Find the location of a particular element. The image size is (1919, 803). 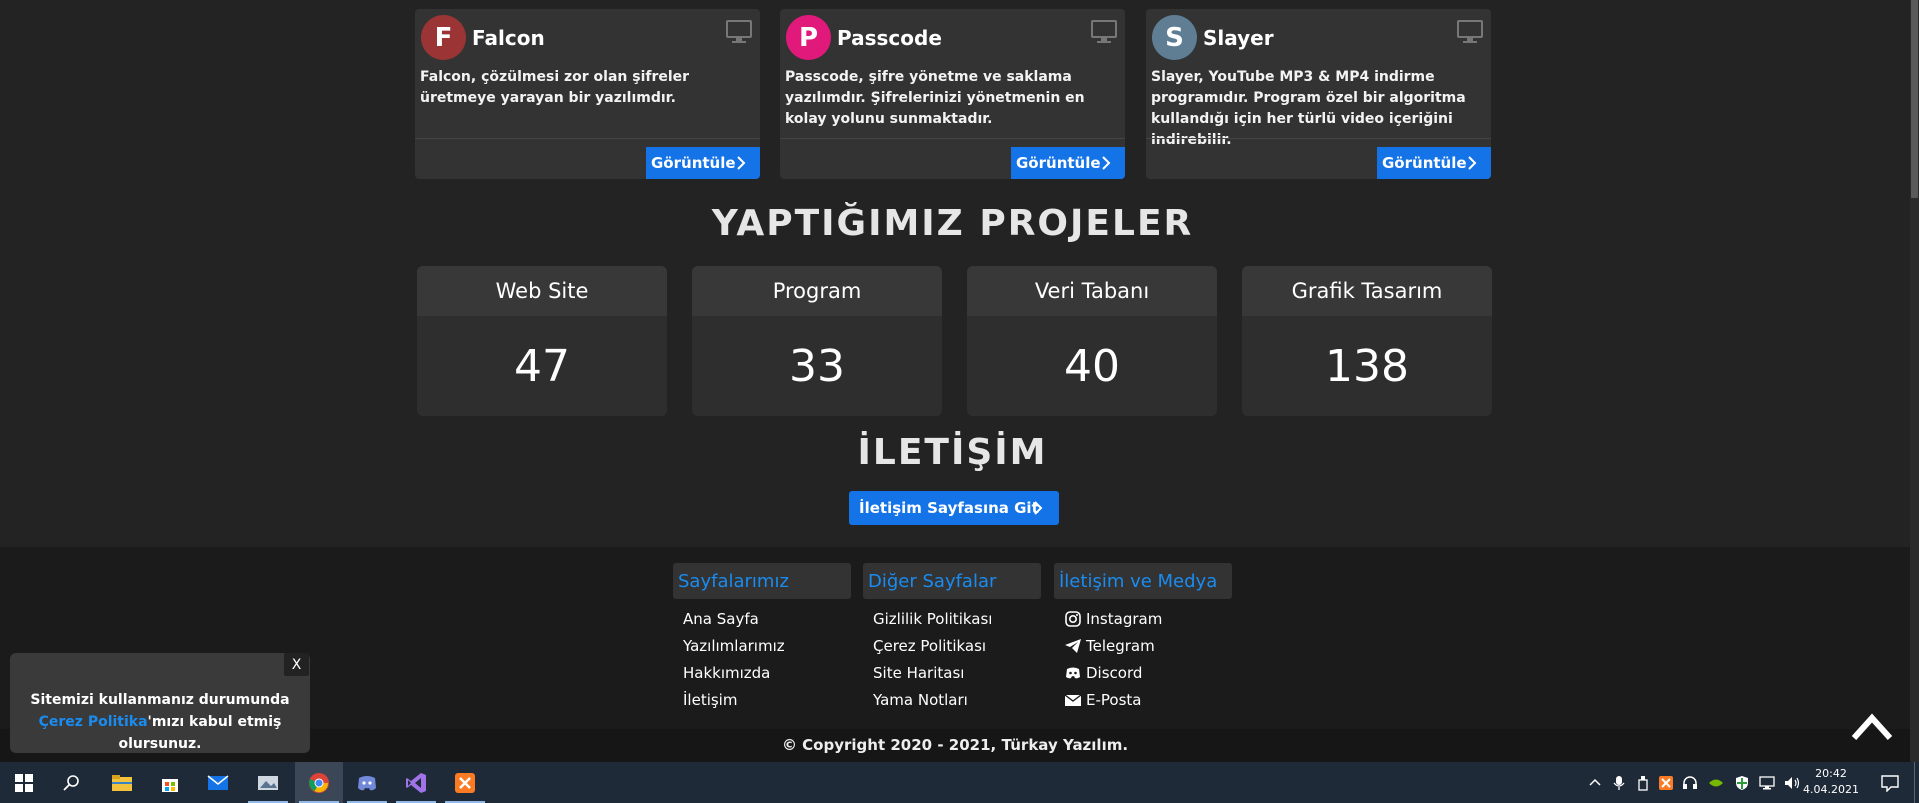

footer-link-telegram: Telegram is located at coordinates (1143, 645).